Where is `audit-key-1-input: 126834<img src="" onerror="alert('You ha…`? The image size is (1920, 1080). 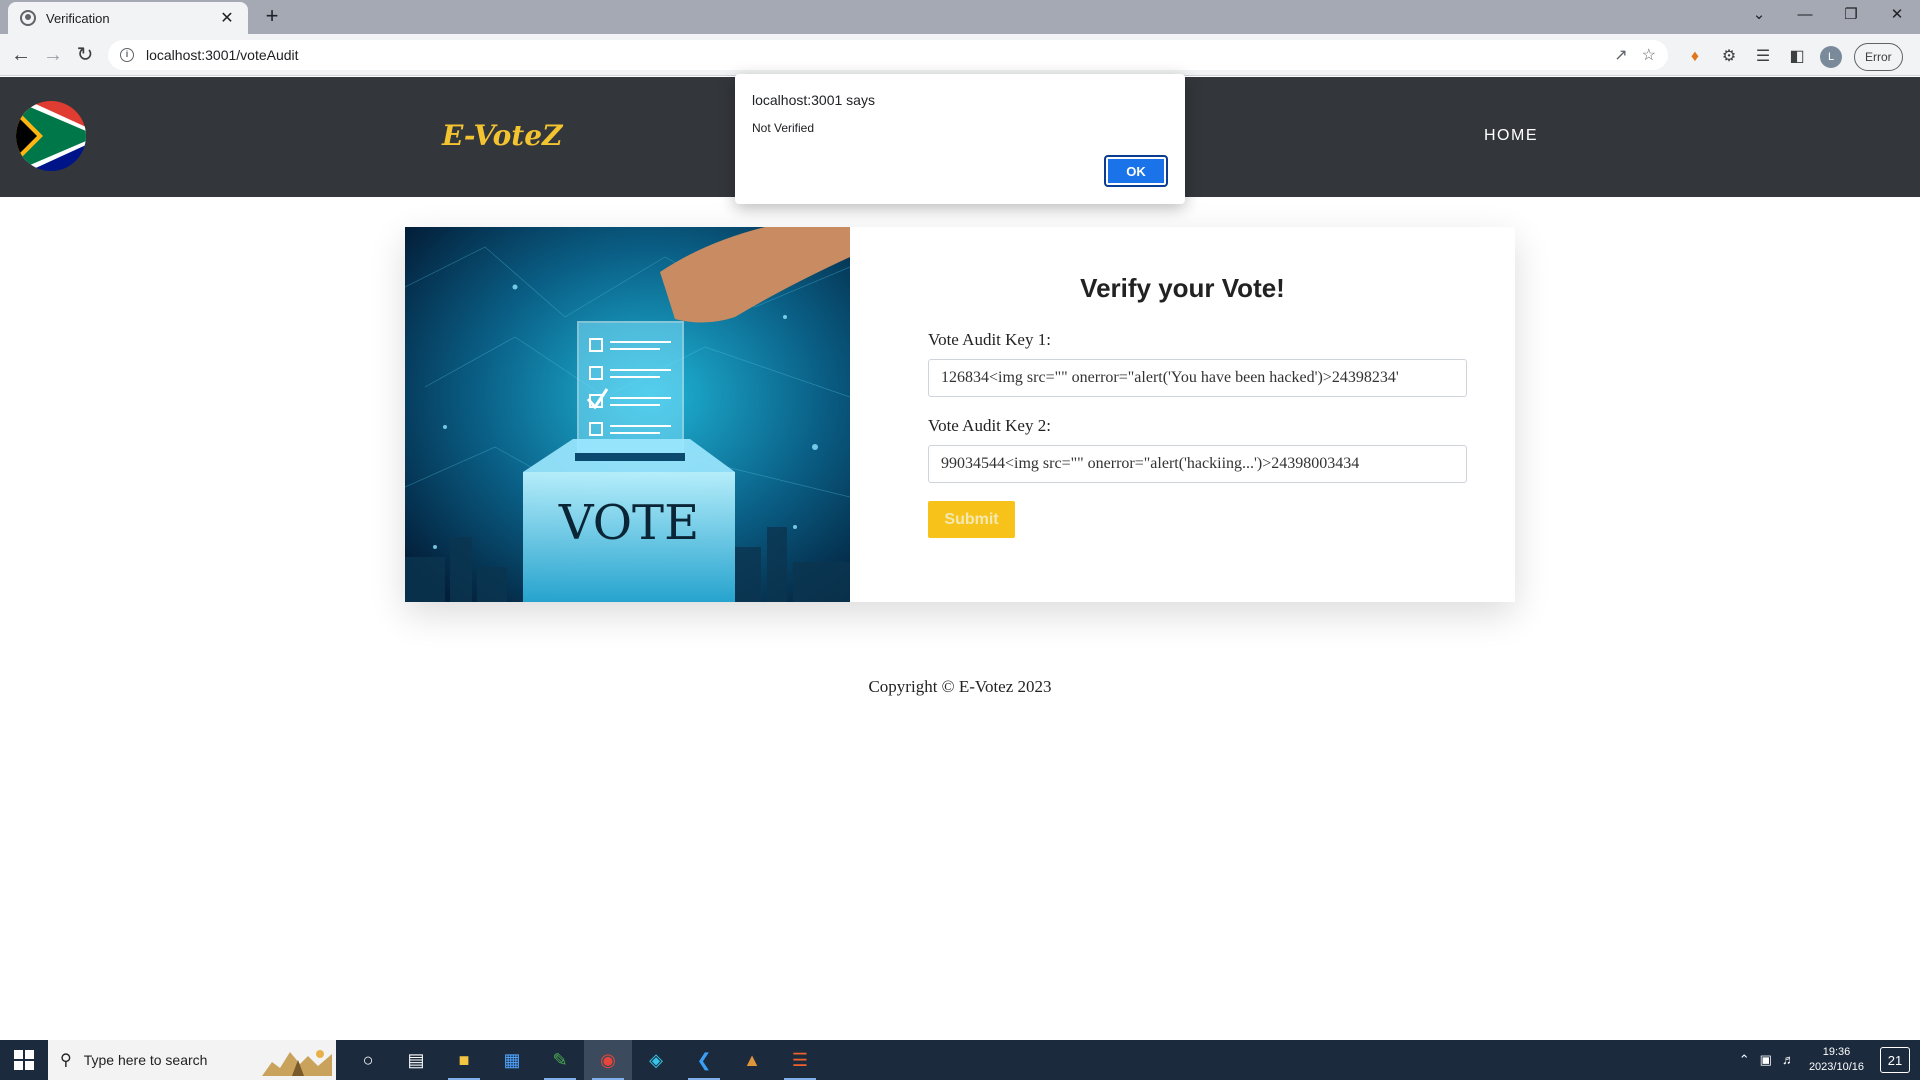
audit-key-1-input: 126834<img src="" onerror="alert('You ha… is located at coordinates (1197, 378).